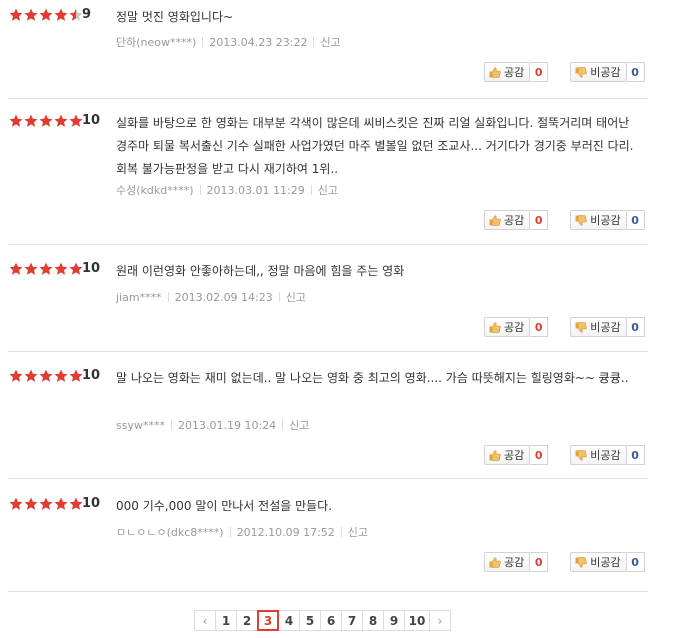  Describe the element at coordinates (310, 620) in the screenshot. I see `page-button-5: 5` at that location.